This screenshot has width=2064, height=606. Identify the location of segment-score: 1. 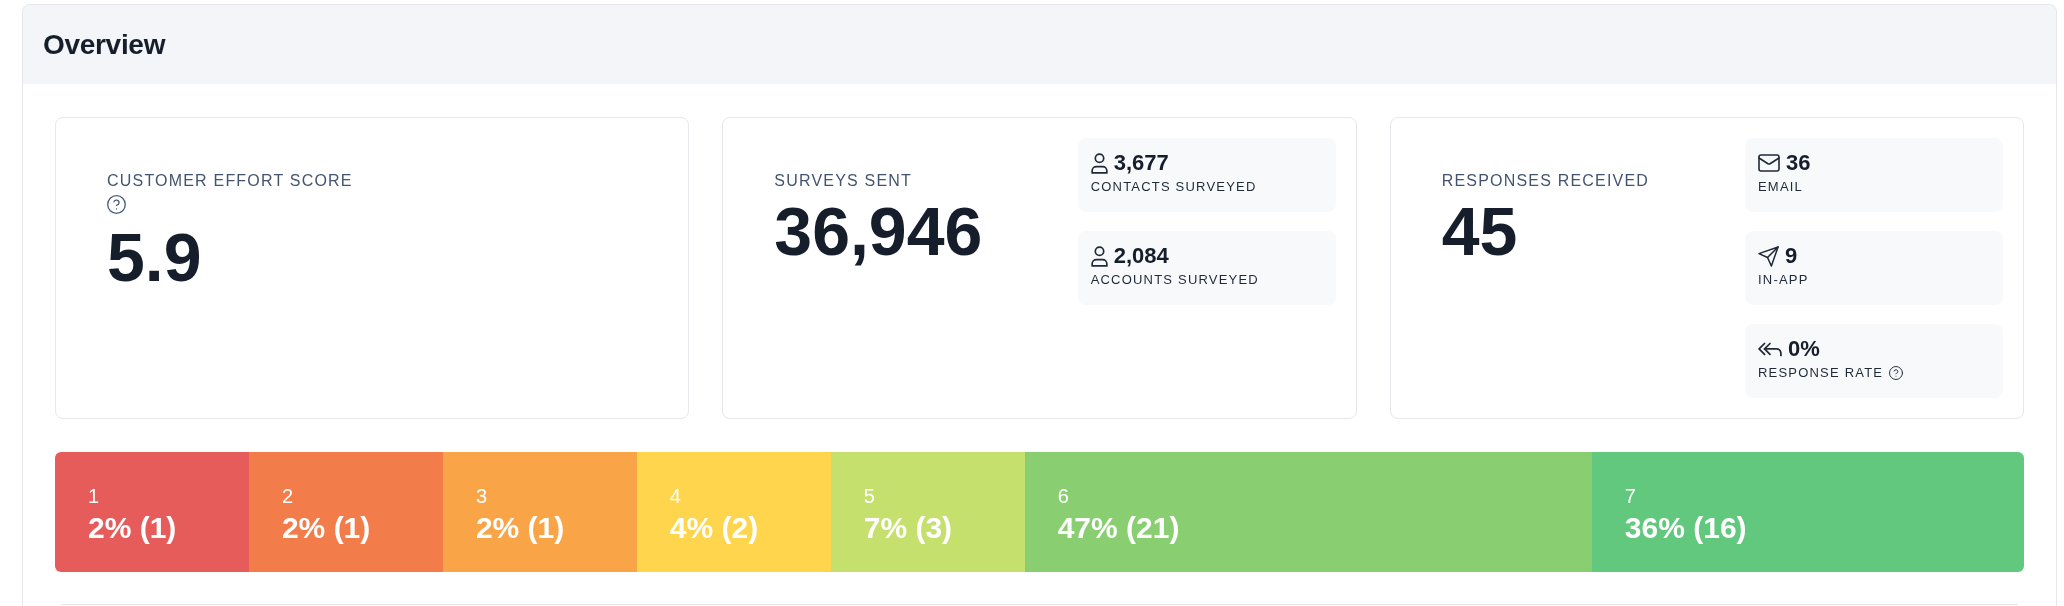
(94, 496).